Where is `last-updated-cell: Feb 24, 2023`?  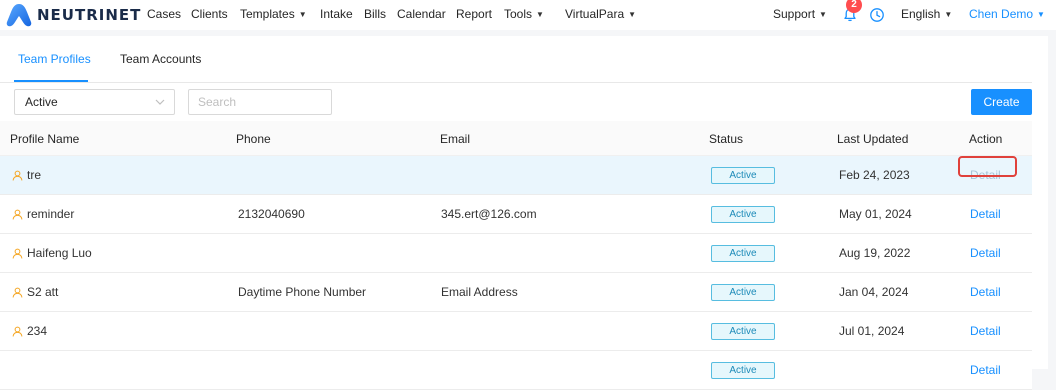
last-updated-cell: Feb 24, 2023 is located at coordinates (874, 175).